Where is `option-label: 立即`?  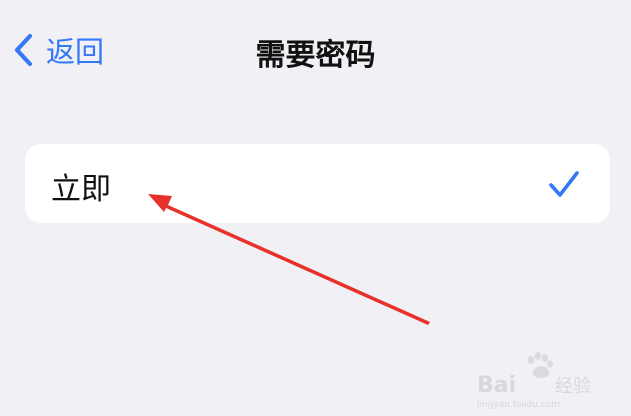 option-label: 立即 is located at coordinates (81, 189).